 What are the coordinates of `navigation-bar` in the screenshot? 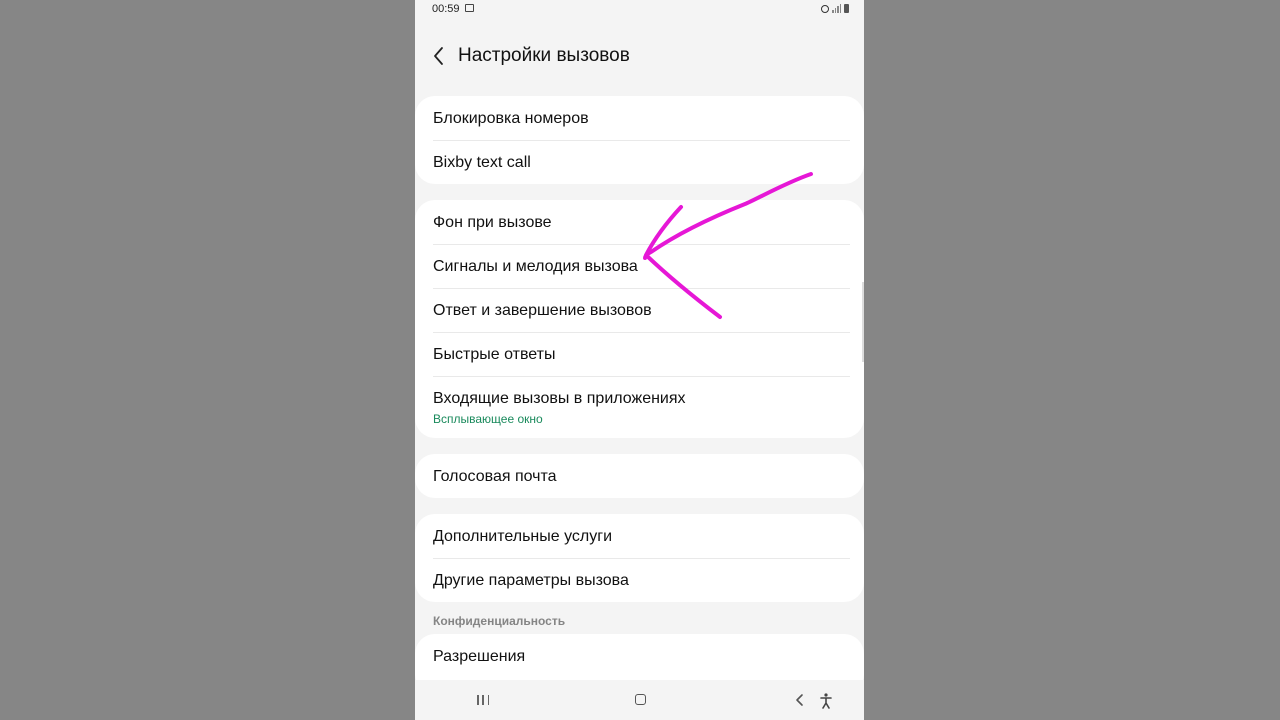 It's located at (639, 700).